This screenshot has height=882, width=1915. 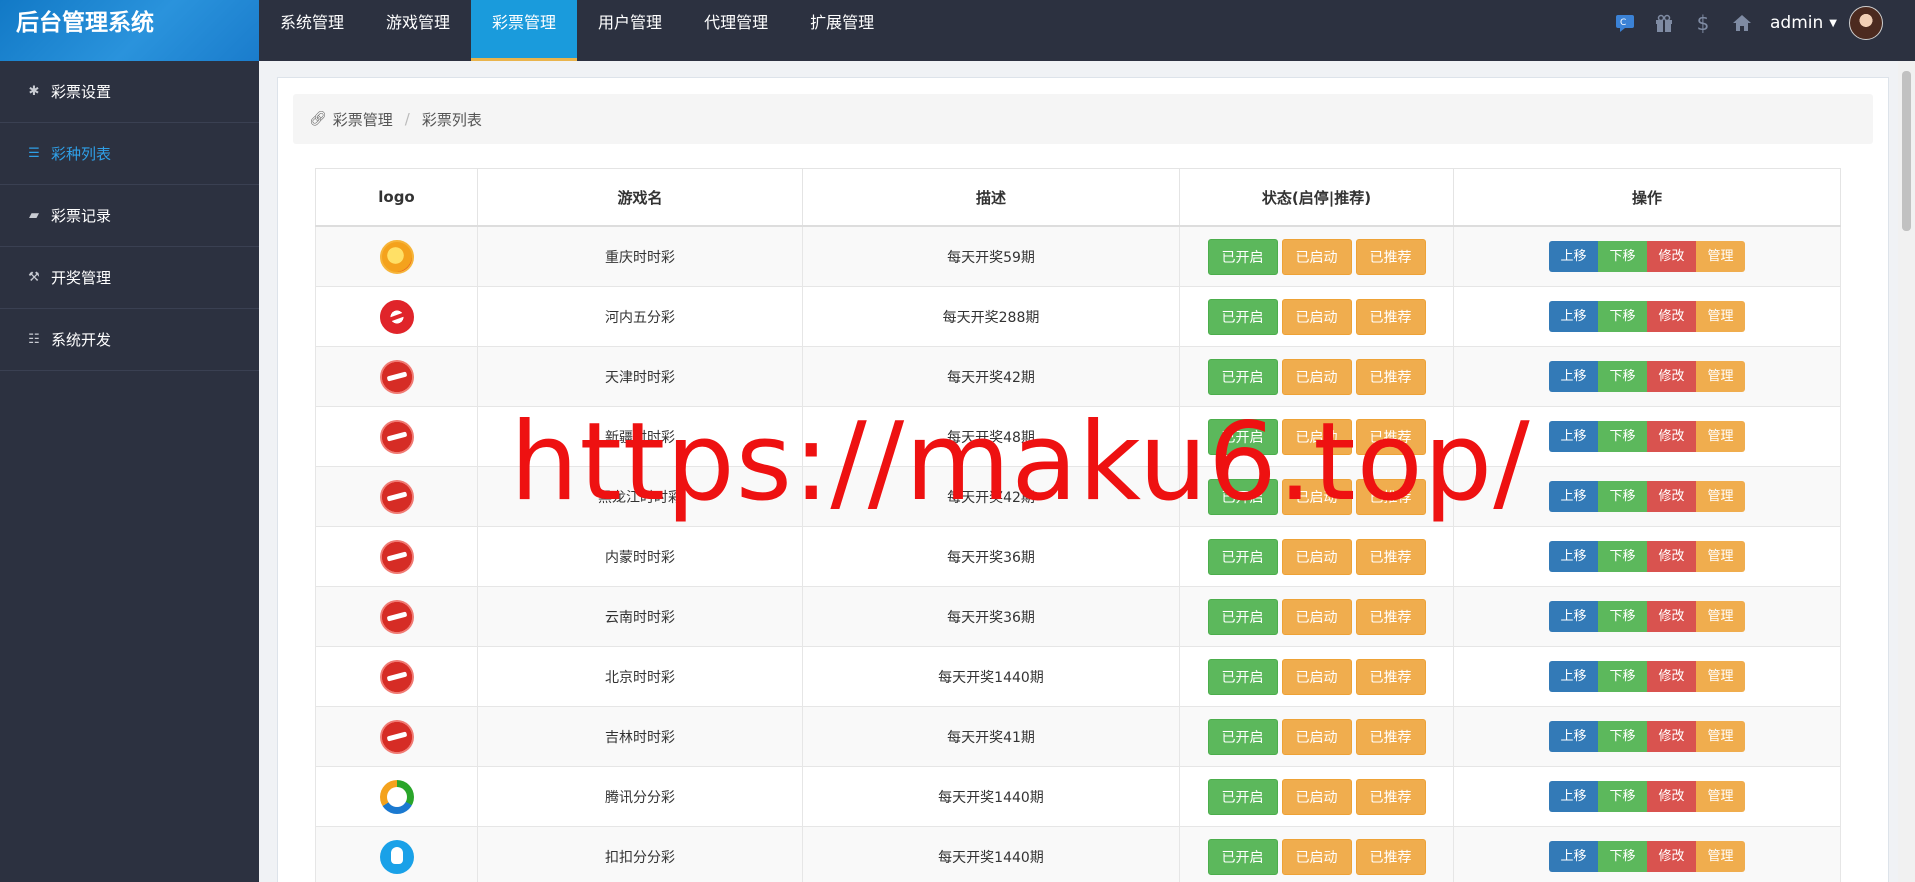 I want to click on avatar, so click(x=1866, y=23).